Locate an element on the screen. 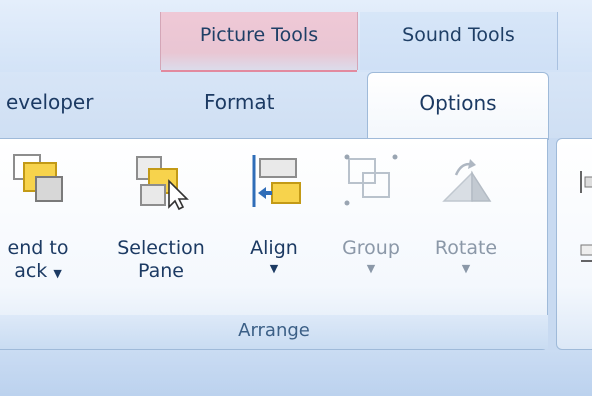 The width and height of the screenshot is (592, 396). tab-options: Options is located at coordinates (458, 106).